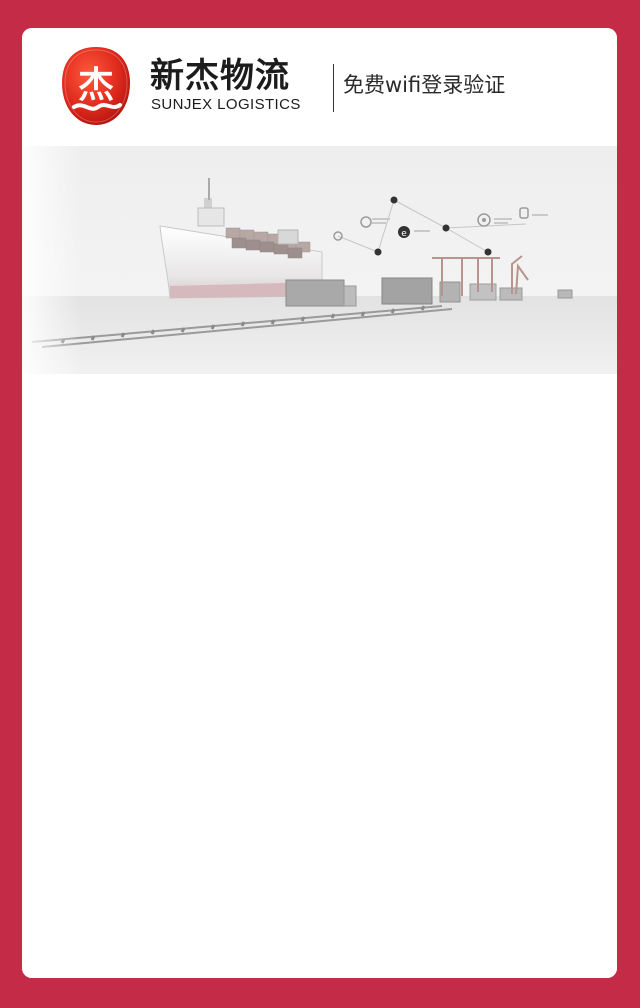 The width and height of the screenshot is (640, 1008). Describe the element at coordinates (220, 76) in the screenshot. I see `brand-name-cn: 新杰物流` at that location.